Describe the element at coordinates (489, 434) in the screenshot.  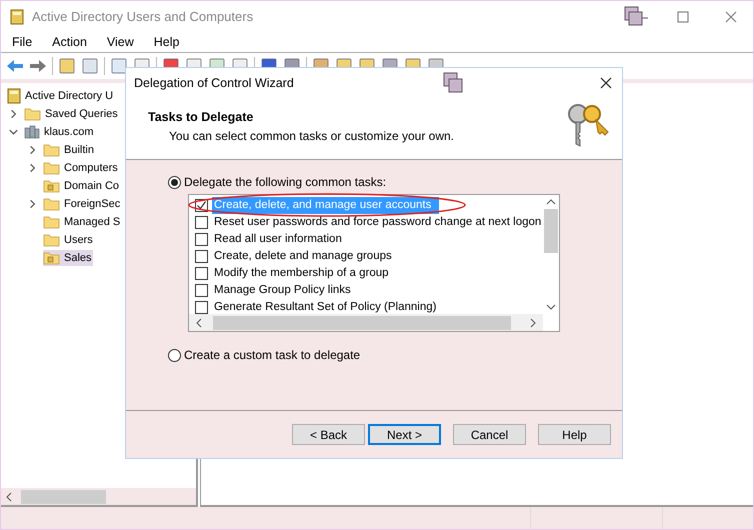
I see `wizard-button: Cancel` at that location.